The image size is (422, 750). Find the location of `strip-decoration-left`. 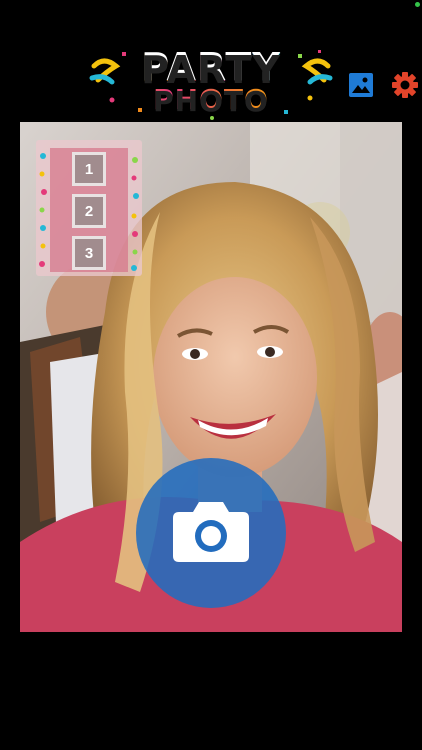

strip-decoration-left is located at coordinates (43, 210).